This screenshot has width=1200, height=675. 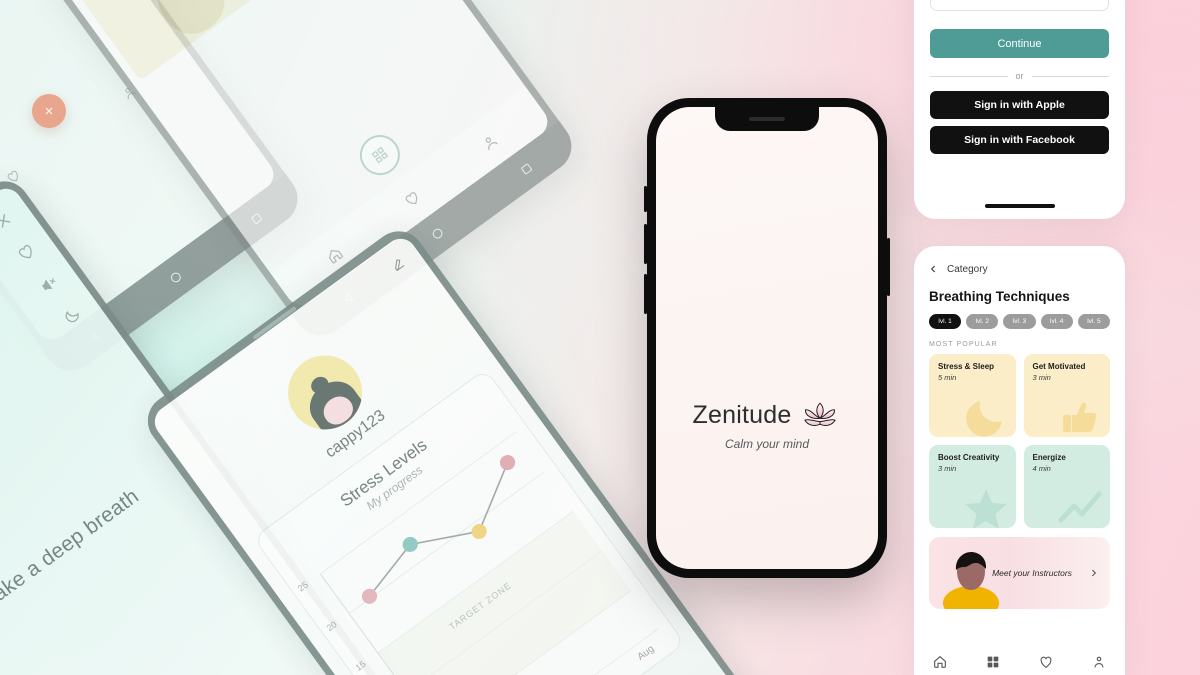 What do you see at coordinates (820, 414) in the screenshot?
I see `lotus-icon` at bounding box center [820, 414].